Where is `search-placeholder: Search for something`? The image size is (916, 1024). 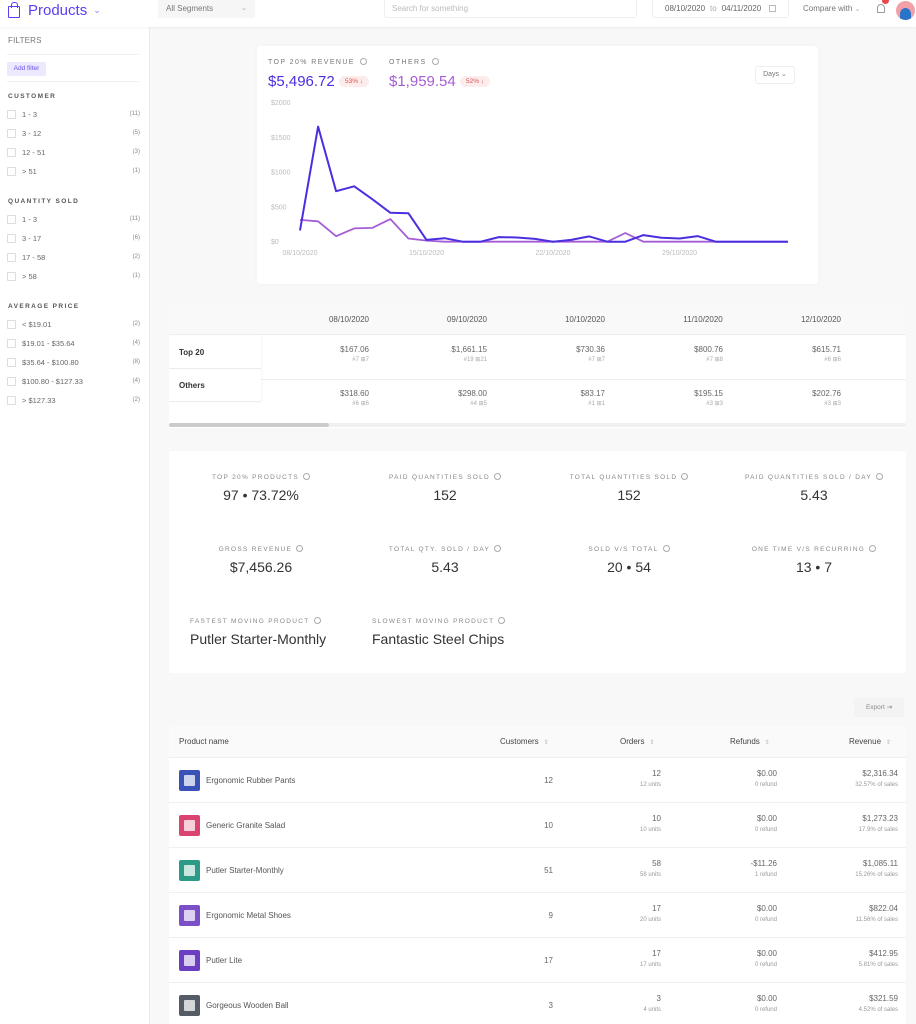
search-placeholder: Search for something is located at coordinates (430, 8).